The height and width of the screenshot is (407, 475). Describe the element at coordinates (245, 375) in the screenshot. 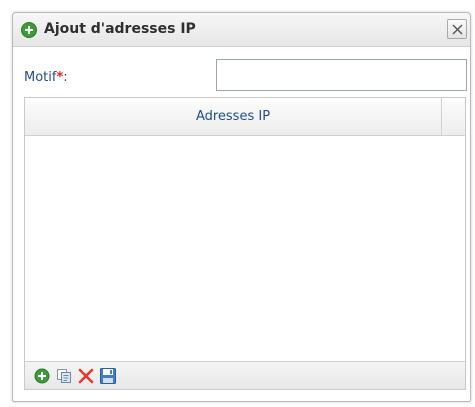

I see `grid-toolbar` at that location.